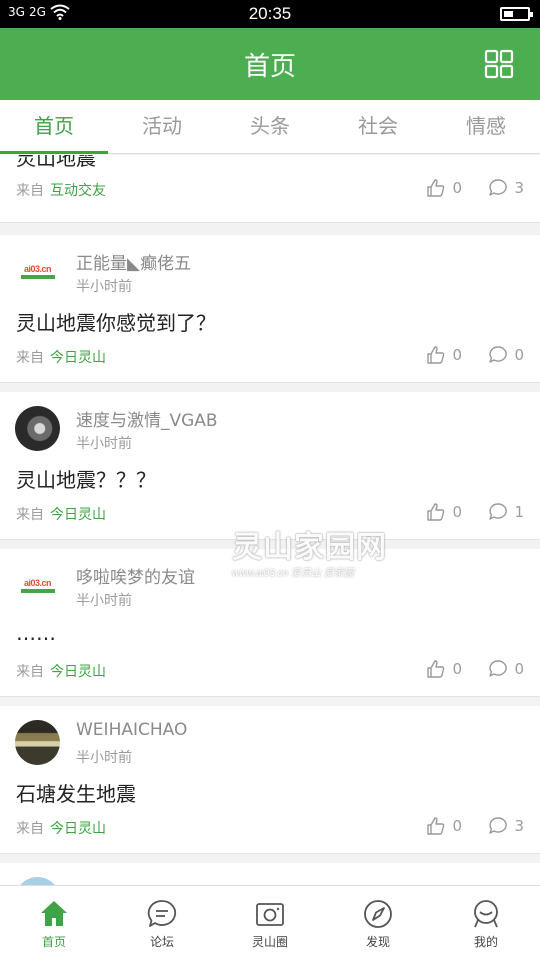 Image resolution: width=540 pixels, height=960 pixels. Describe the element at coordinates (76, 794) in the screenshot. I see `post-content: 石塘发生地震` at that location.